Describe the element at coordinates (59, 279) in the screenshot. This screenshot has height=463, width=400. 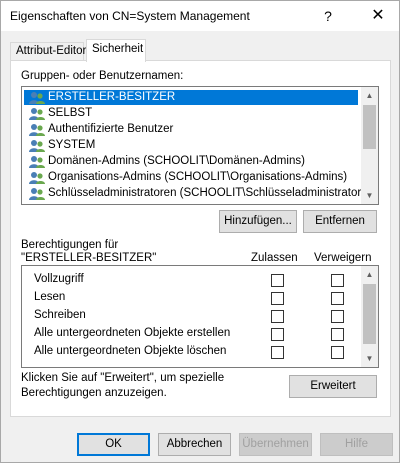
I see `permission-label: Vollzugriff` at that location.